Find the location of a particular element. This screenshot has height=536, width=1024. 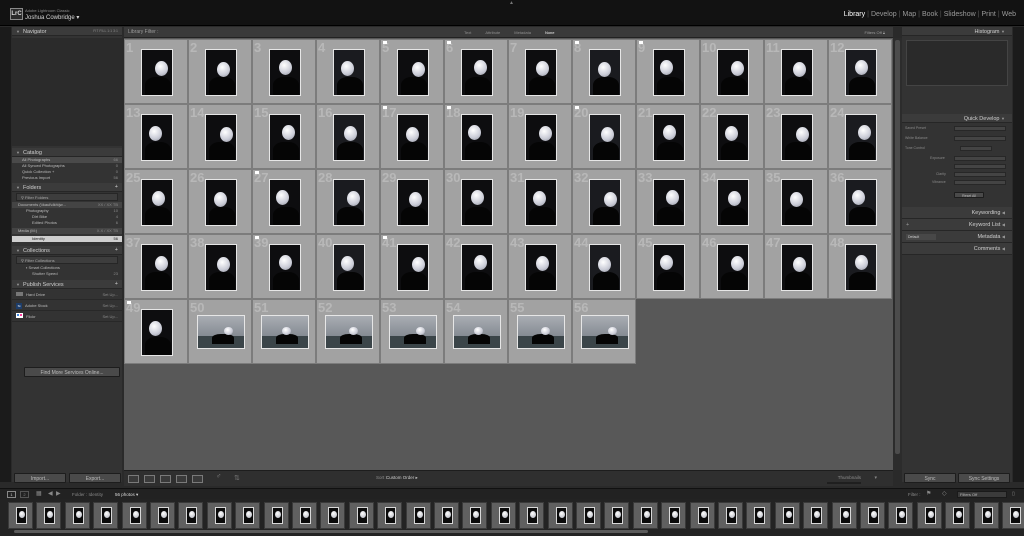

sort-dropdown: Custom Order ▸ is located at coordinates (402, 478).